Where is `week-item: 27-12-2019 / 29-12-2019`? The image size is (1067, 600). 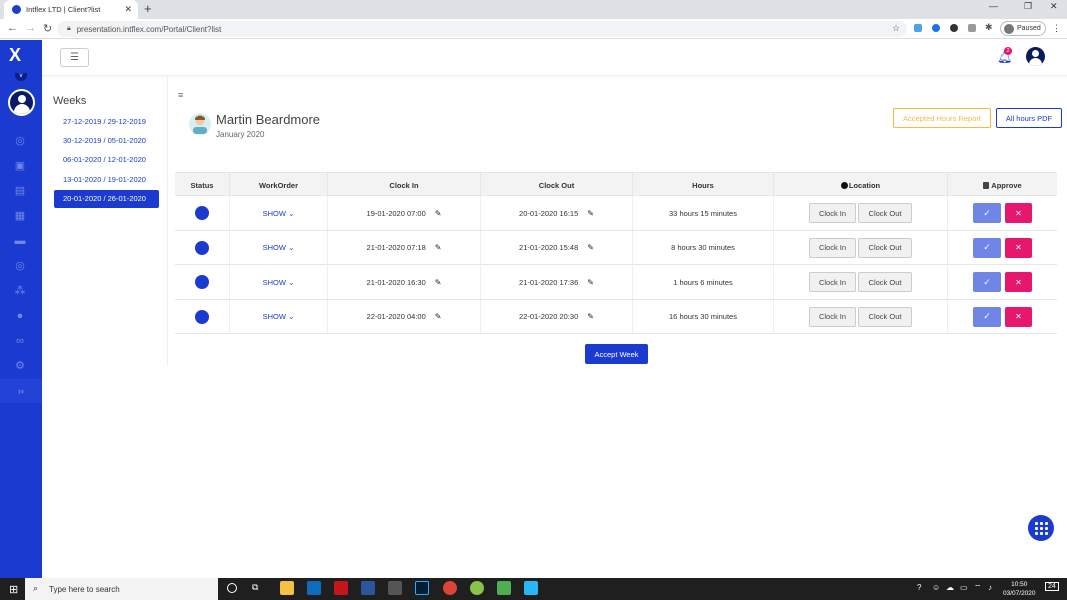 week-item: 27-12-2019 / 29-12-2019 is located at coordinates (106, 122).